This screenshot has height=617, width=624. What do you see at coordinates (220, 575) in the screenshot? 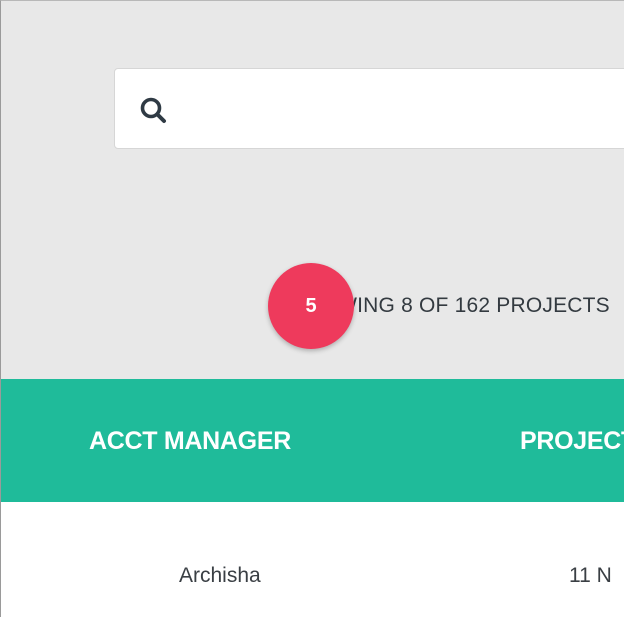
I see `cell-acct-manager: Archisha` at bounding box center [220, 575].